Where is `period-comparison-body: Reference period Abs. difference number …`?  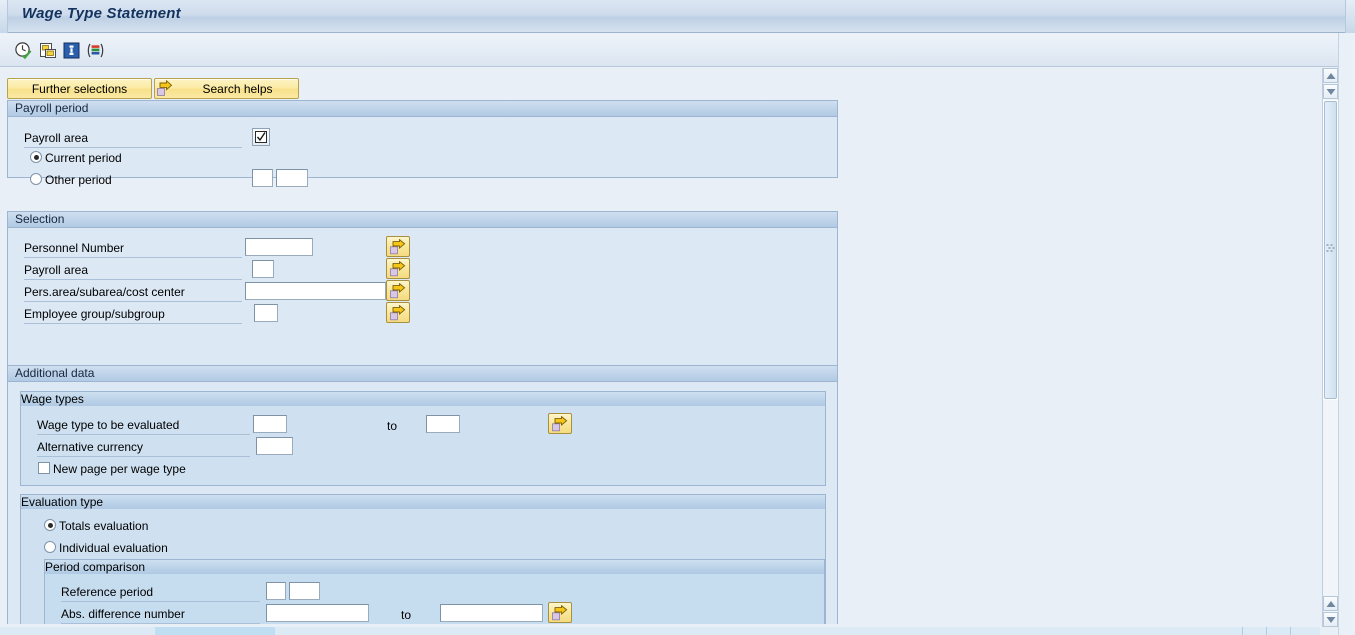
period-comparison-body: Reference period Abs. difference number … is located at coordinates (434, 599).